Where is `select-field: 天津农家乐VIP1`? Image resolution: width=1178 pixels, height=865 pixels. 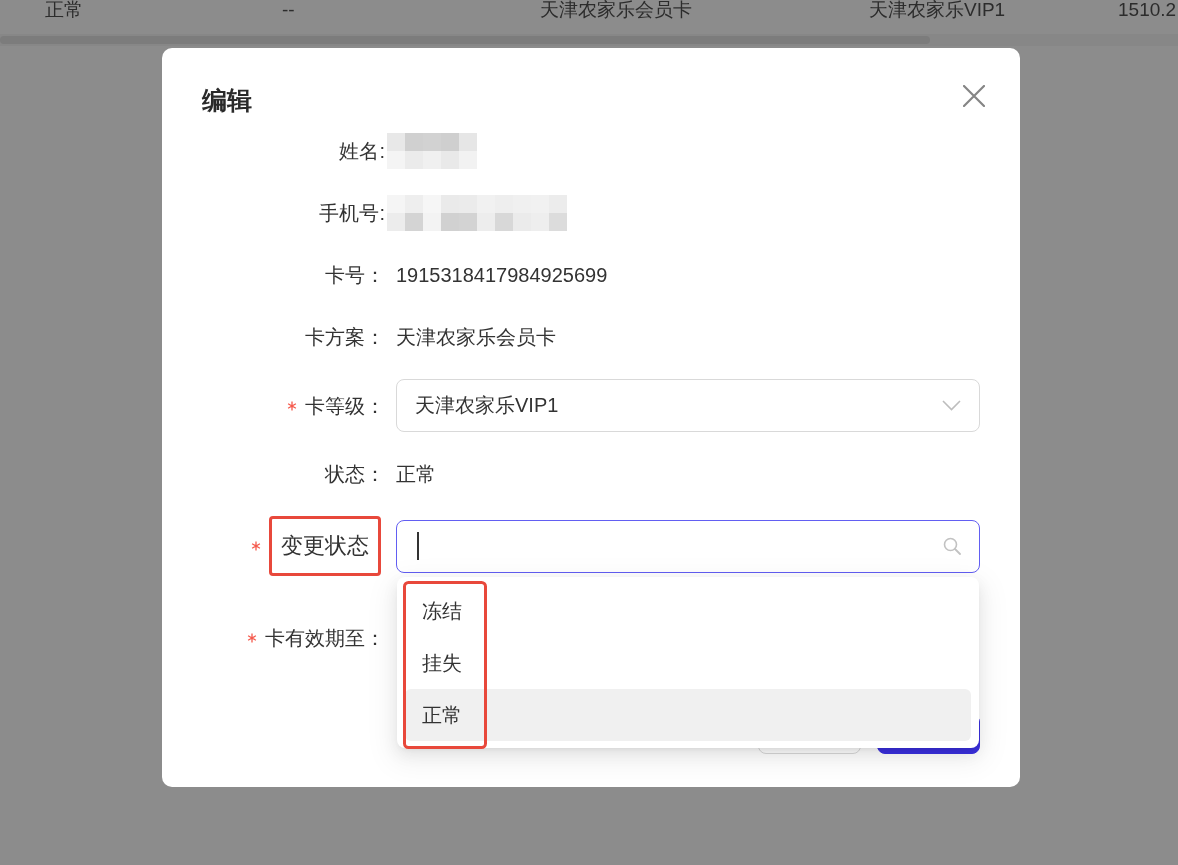
select-field: 天津农家乐VIP1 is located at coordinates (688, 405).